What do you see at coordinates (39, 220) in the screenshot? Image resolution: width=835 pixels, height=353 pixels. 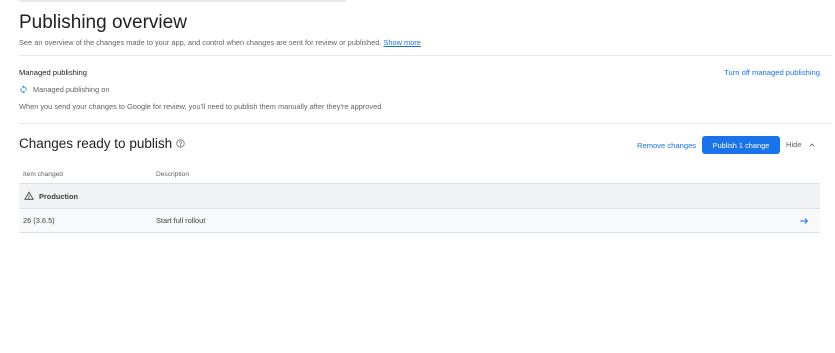 I see `item-changed-cell: 26 (3.6.5)` at bounding box center [39, 220].